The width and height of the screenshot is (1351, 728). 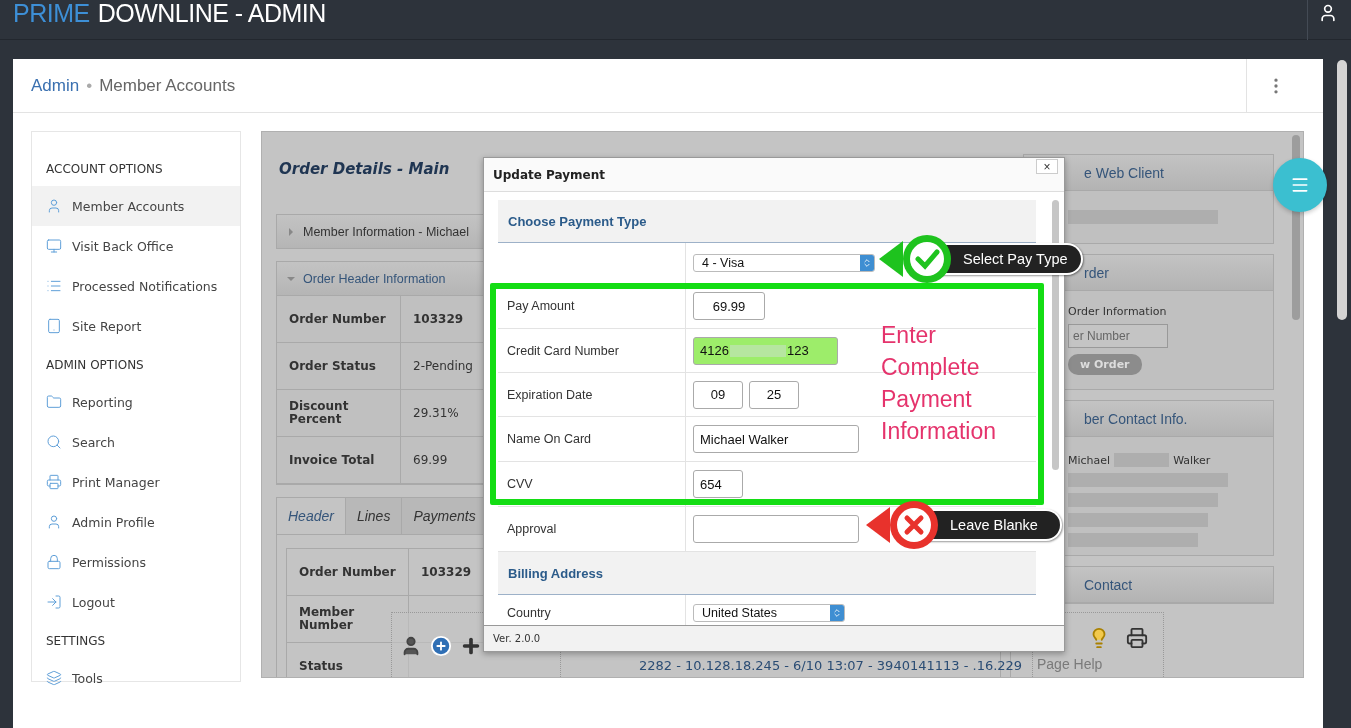 I want to click on table-cell: Order Status, so click(x=339, y=366).